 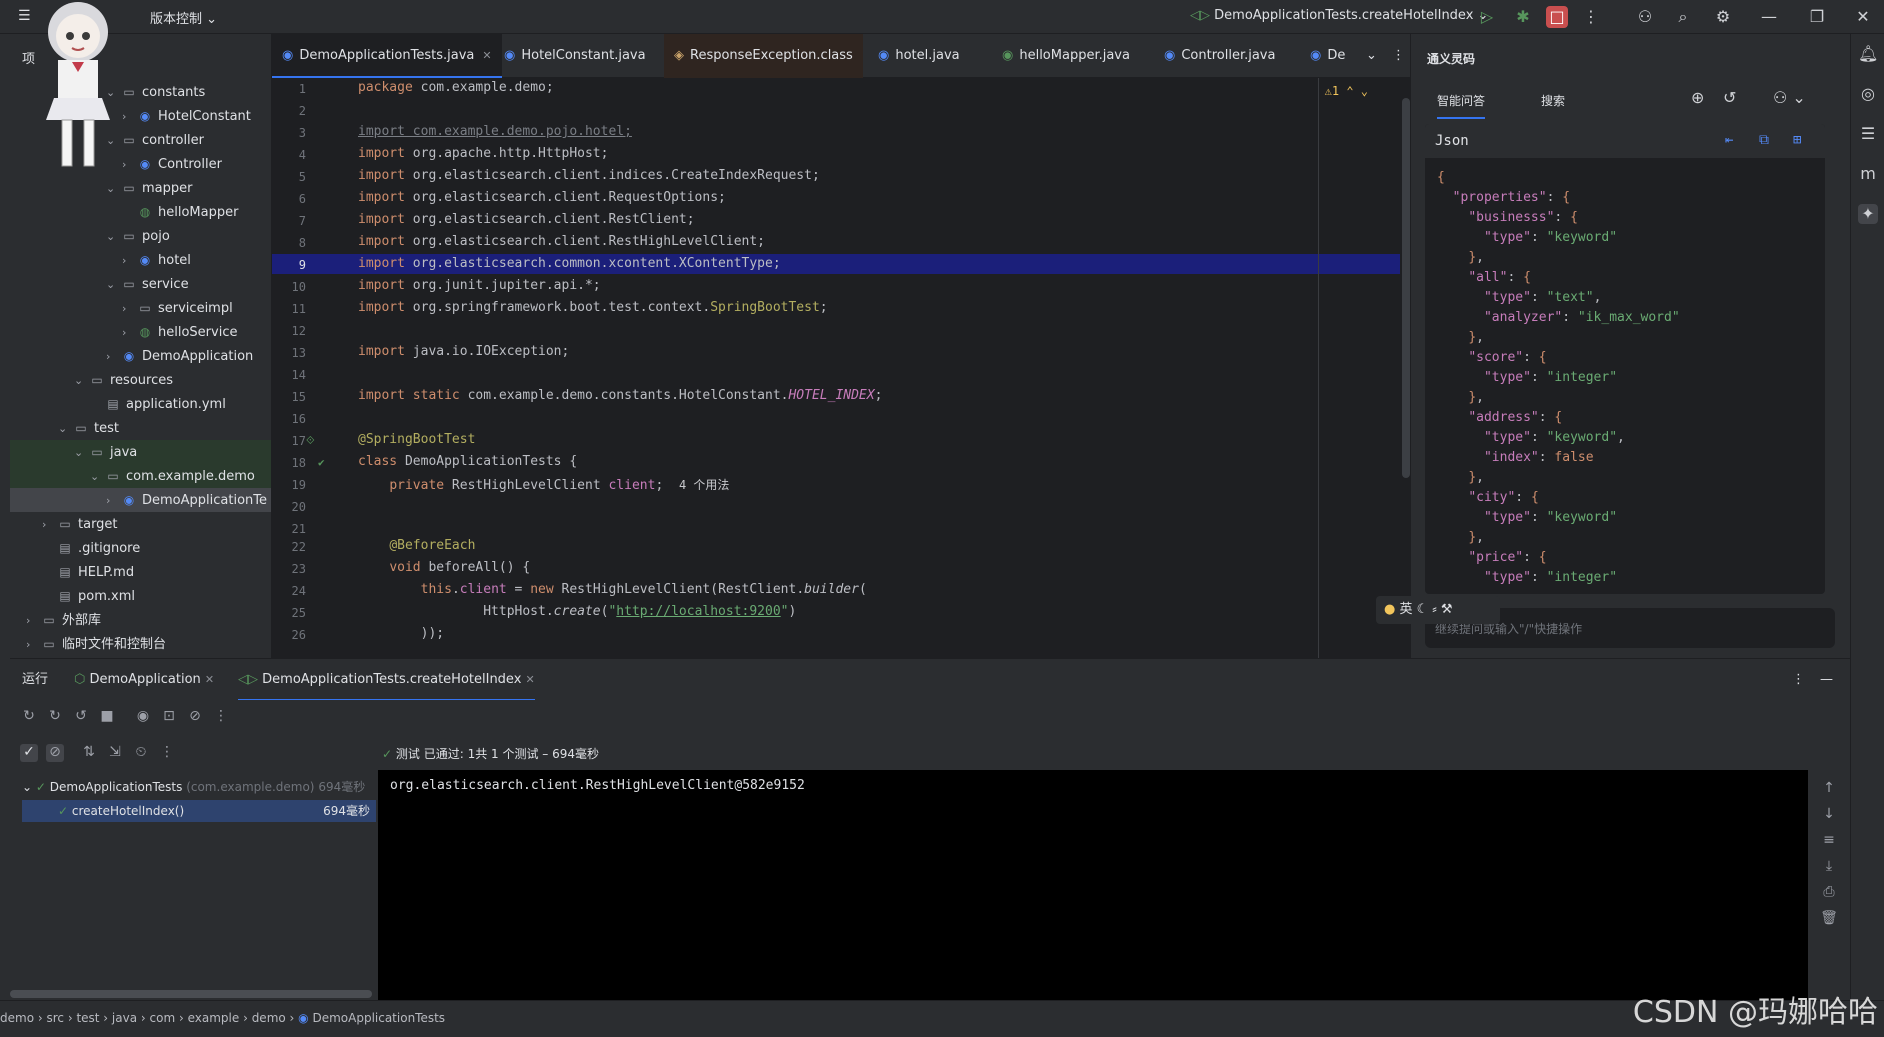 What do you see at coordinates (140, 260) in the screenshot?
I see `tree-item: › ◉ hotel` at bounding box center [140, 260].